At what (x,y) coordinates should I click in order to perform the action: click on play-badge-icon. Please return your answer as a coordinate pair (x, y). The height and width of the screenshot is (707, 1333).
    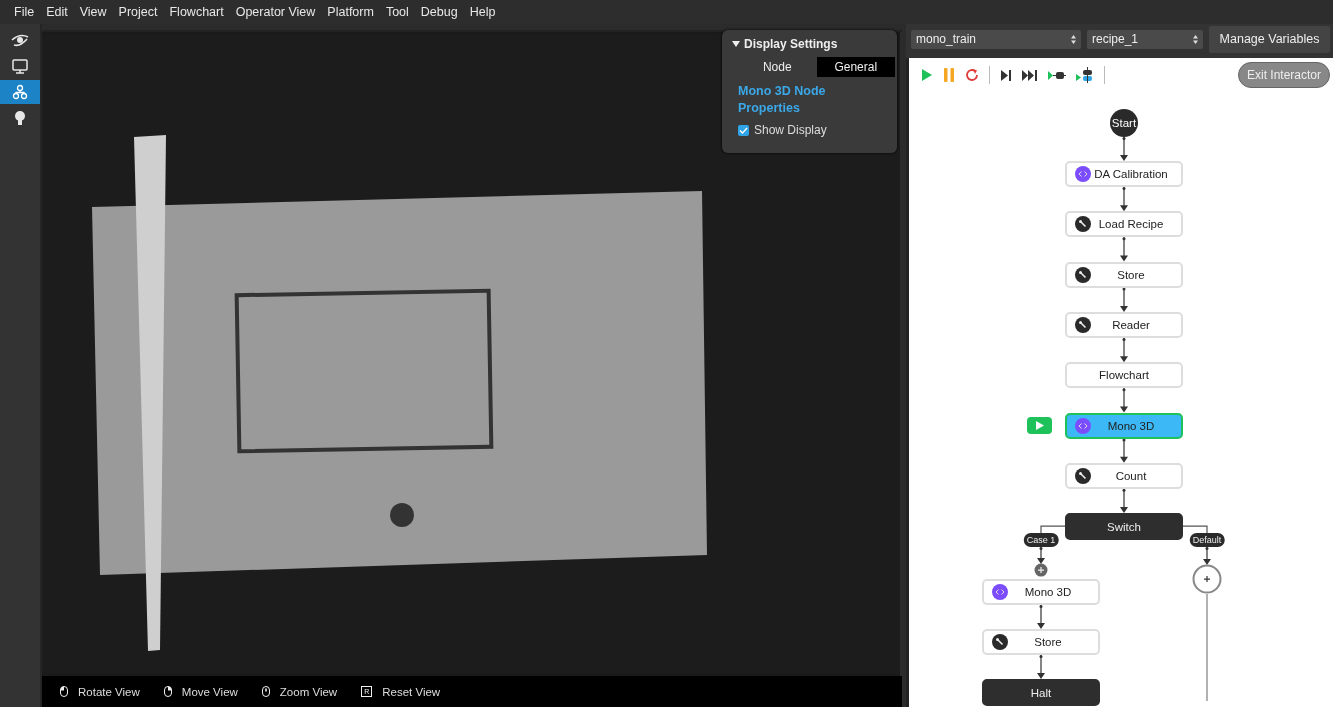
    Looking at the image, I should click on (1039, 425).